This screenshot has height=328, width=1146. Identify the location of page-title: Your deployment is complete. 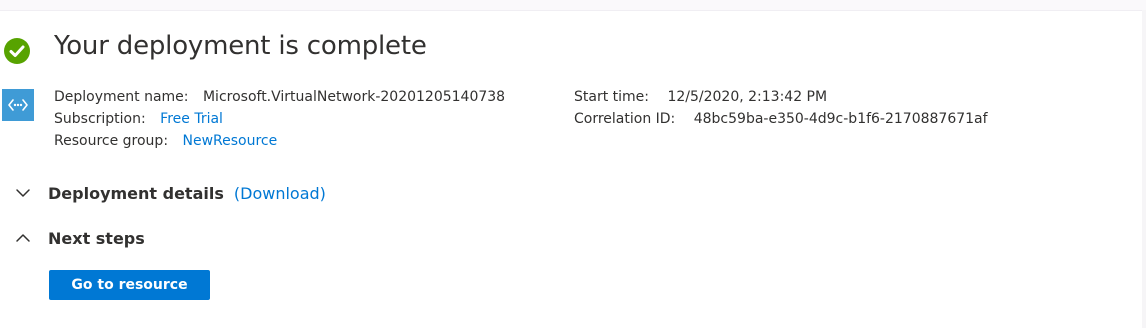
(240, 46).